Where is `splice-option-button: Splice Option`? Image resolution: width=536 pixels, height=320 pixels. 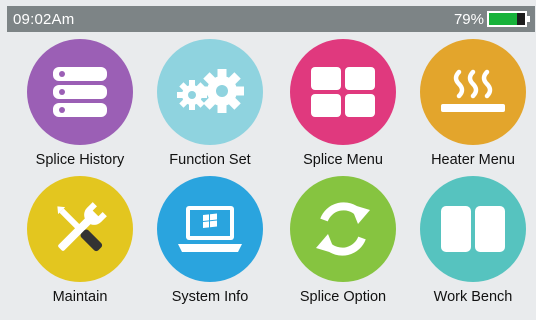
splice-option-button: Splice Option is located at coordinates (343, 244).